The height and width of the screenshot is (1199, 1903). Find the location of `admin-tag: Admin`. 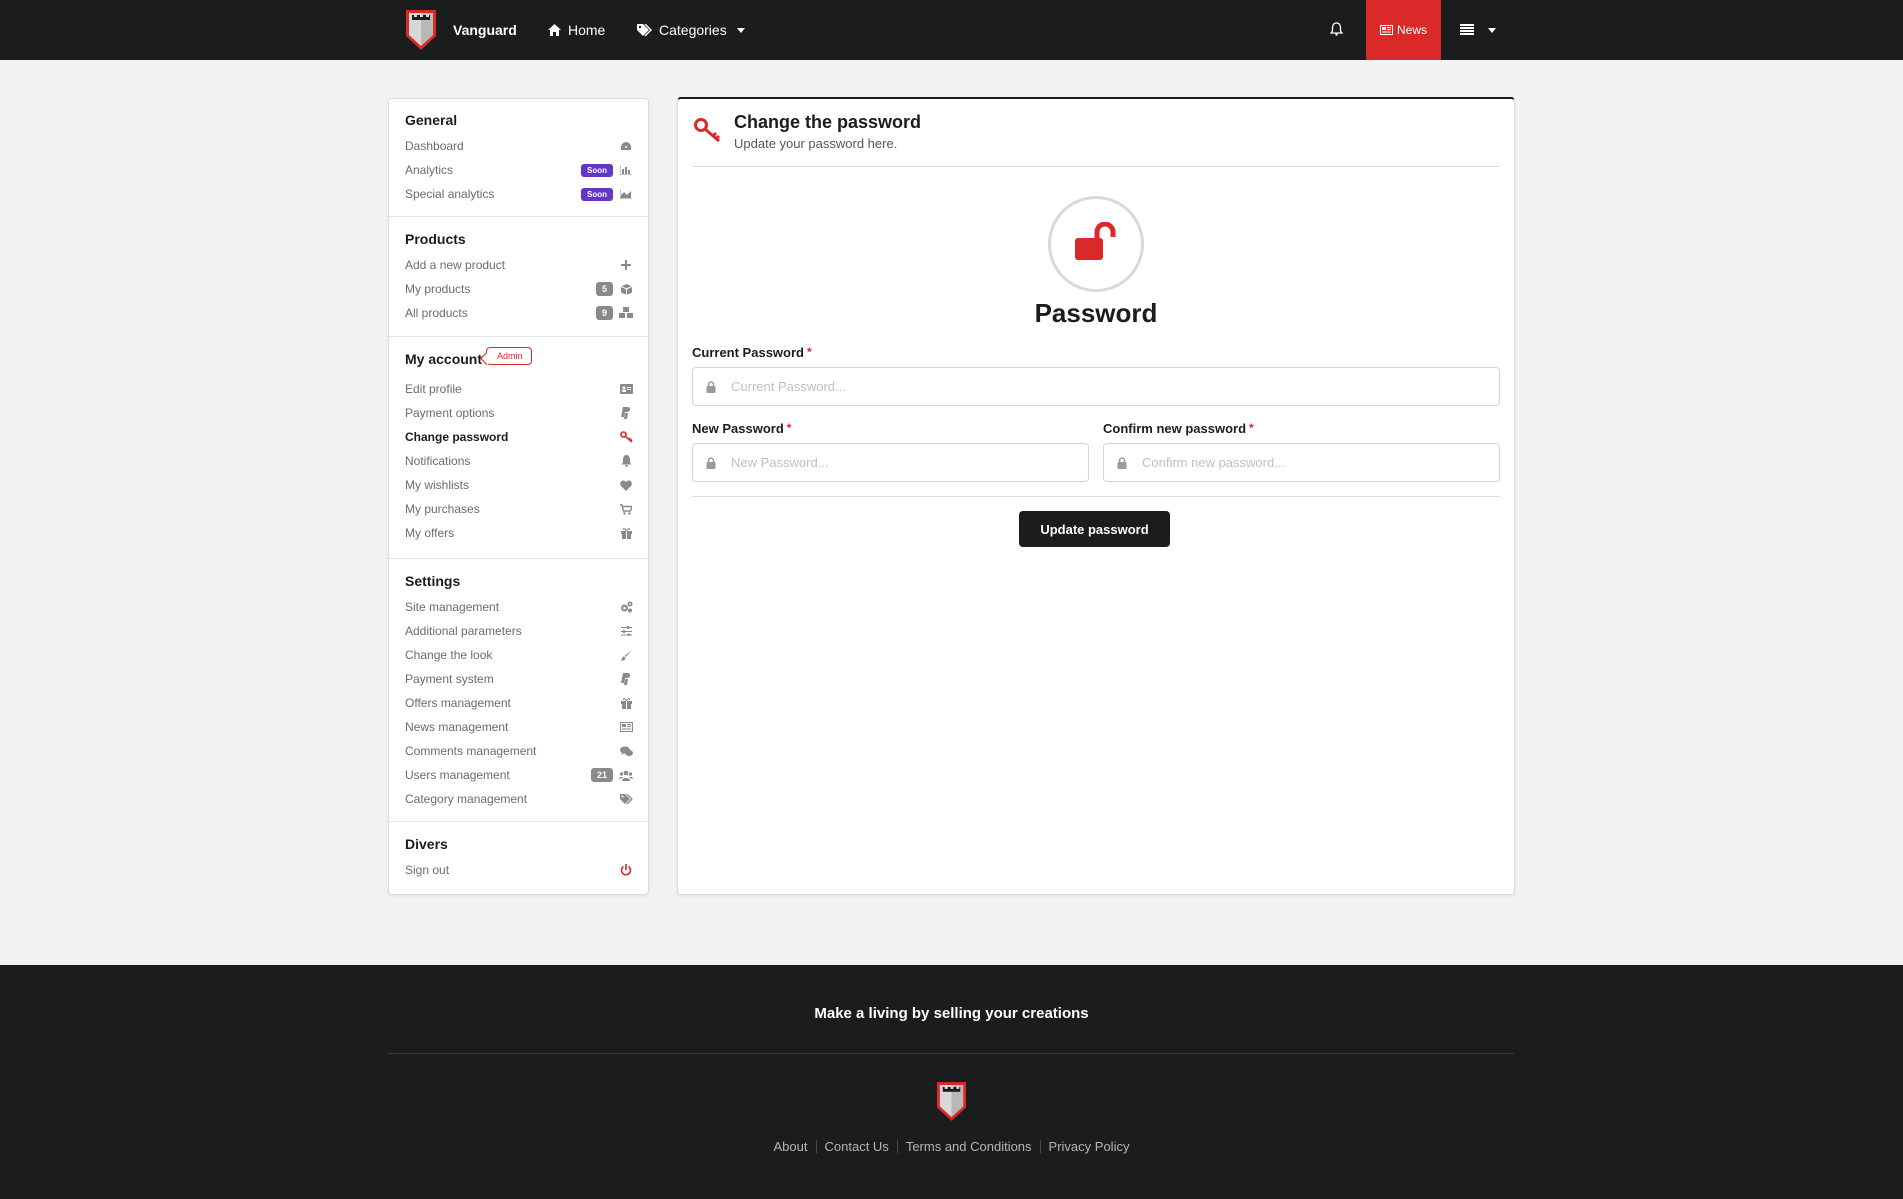

admin-tag: Admin is located at coordinates (509, 356).